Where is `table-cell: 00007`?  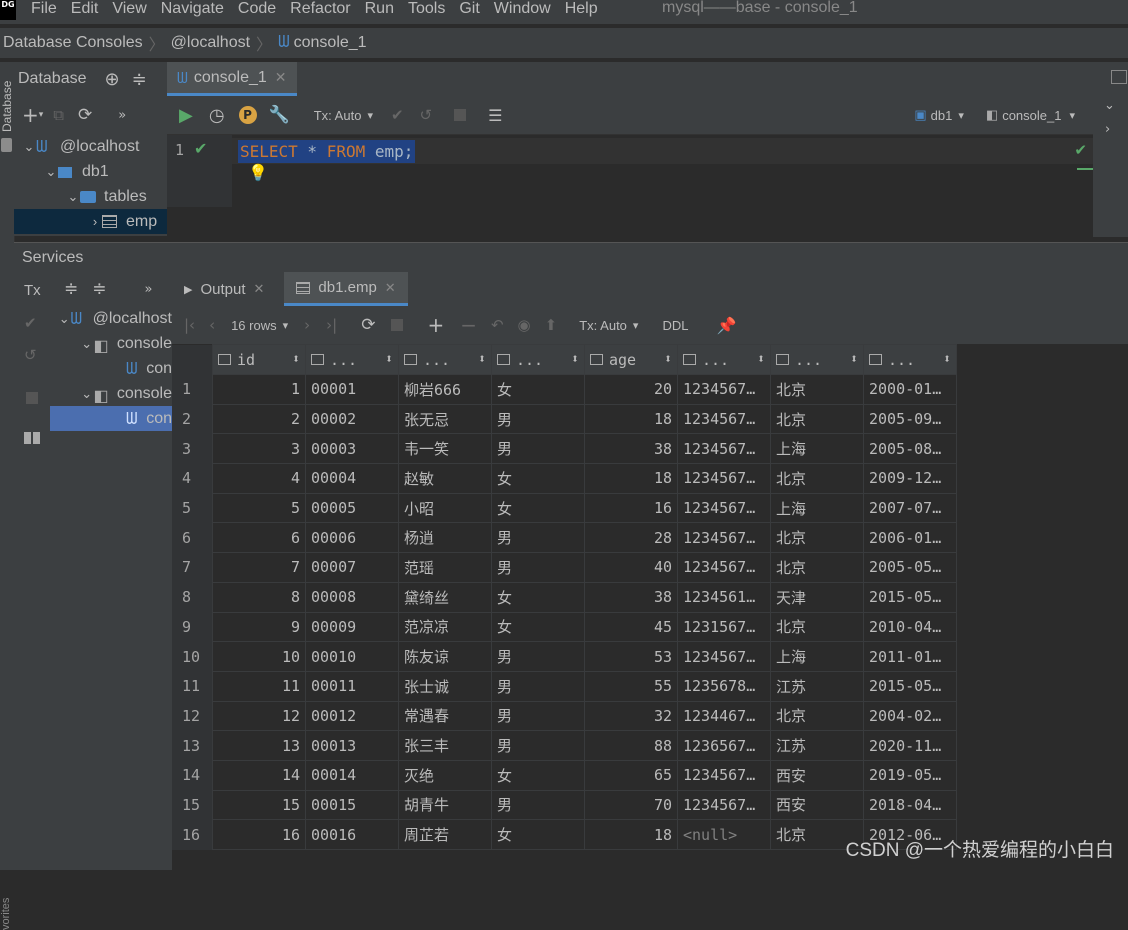
table-cell: 00007 is located at coordinates (352, 567).